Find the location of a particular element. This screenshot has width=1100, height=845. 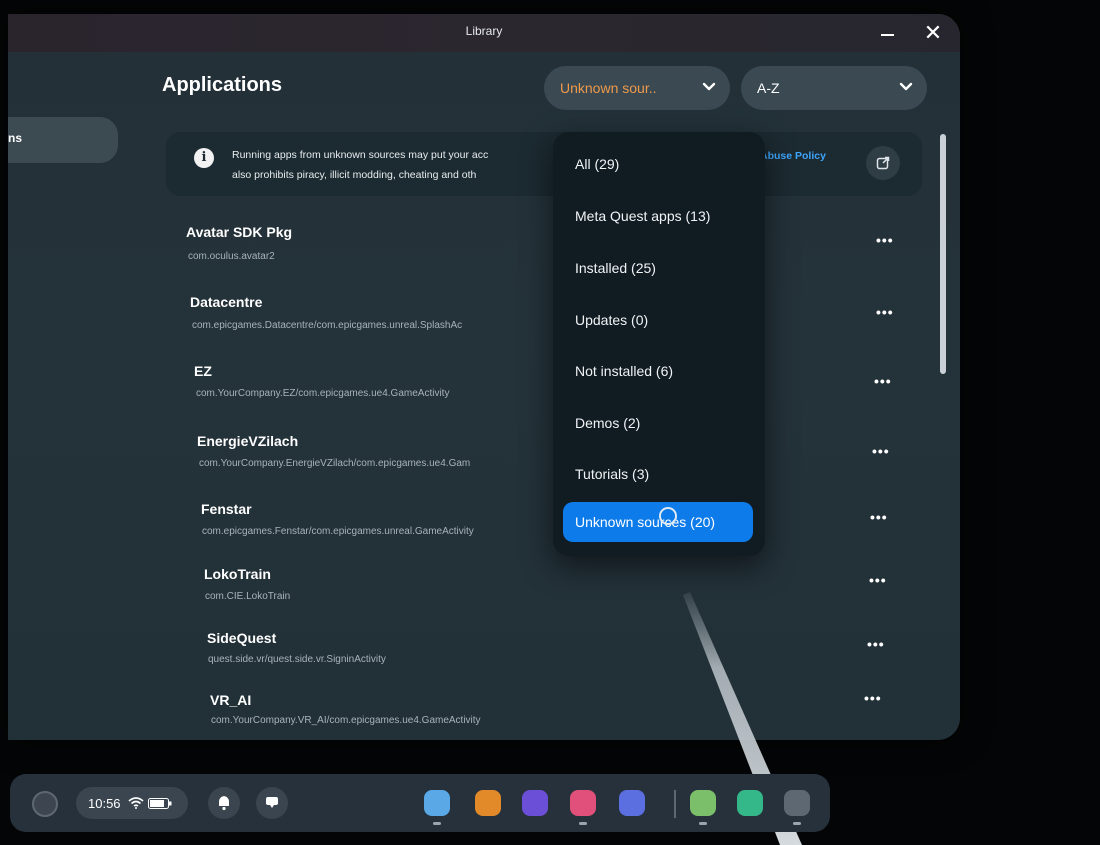

clock-status-button: 10:56 is located at coordinates (132, 803).